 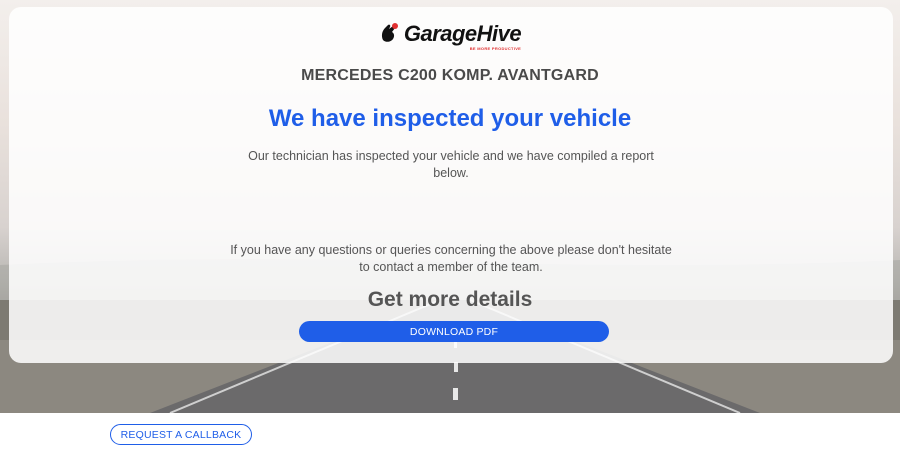 What do you see at coordinates (495, 48) in the screenshot?
I see `logo-tagline: BE MORE PRODUCTIVE` at bounding box center [495, 48].